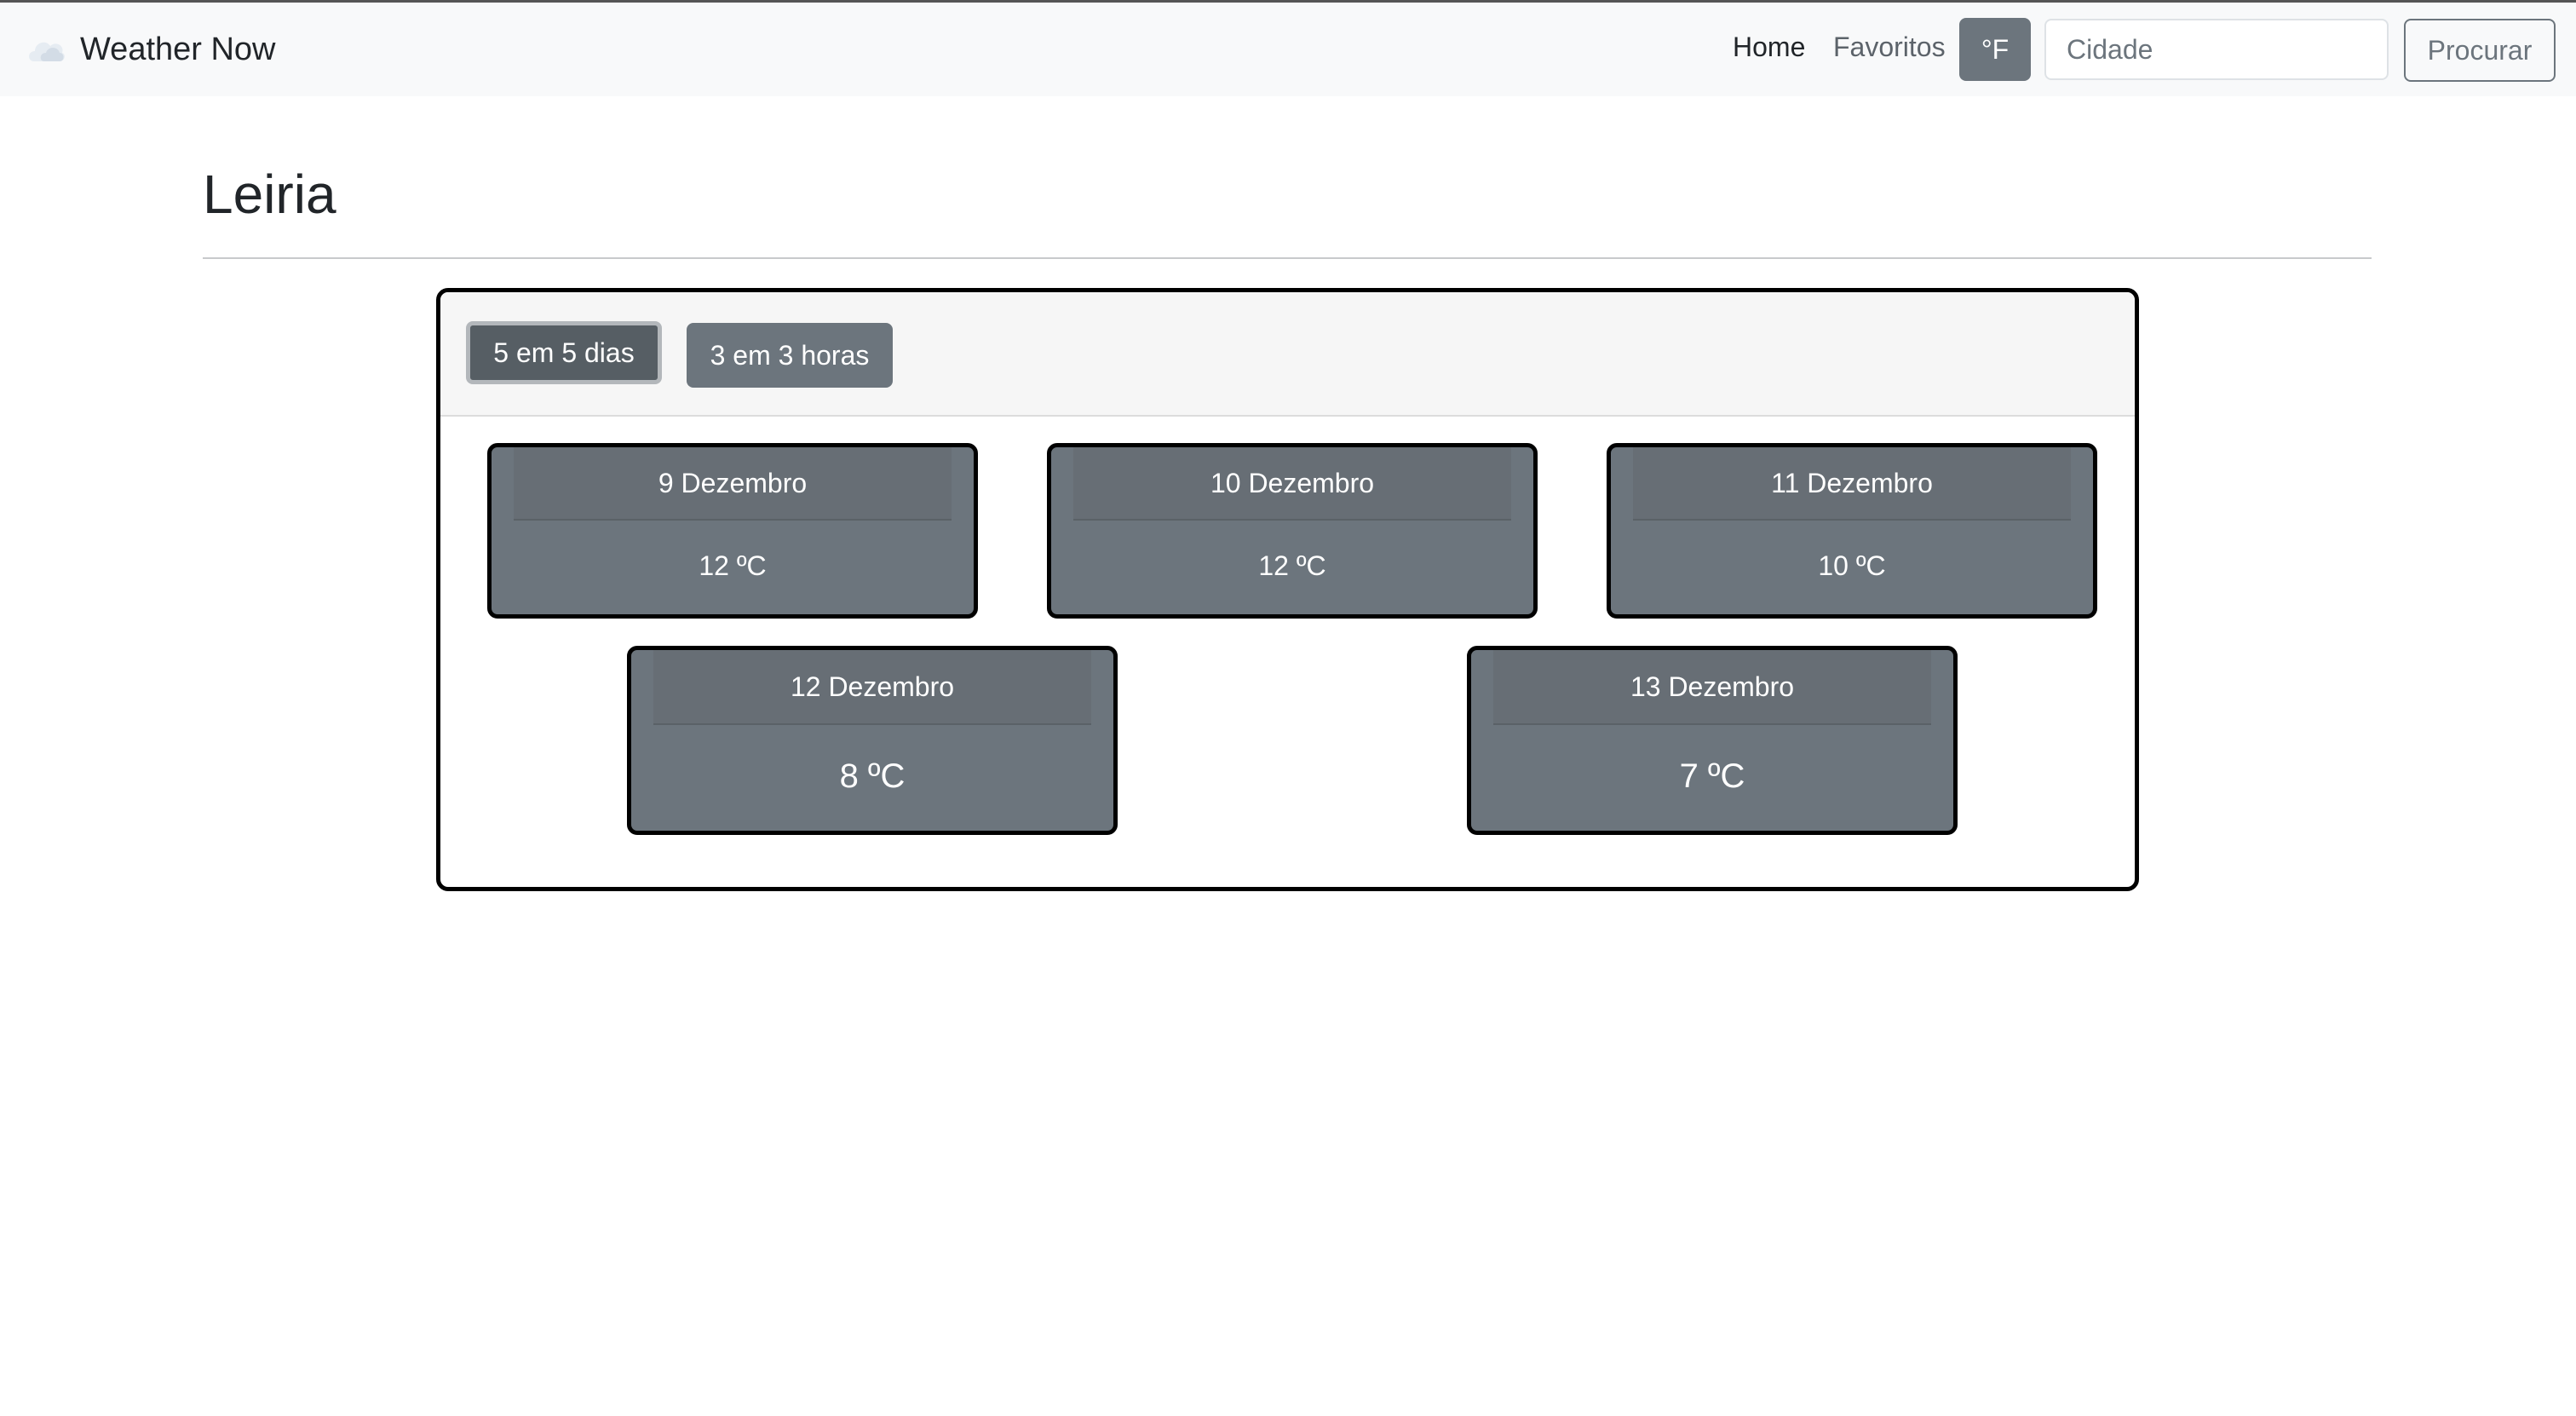 The height and width of the screenshot is (1416, 2576). Describe the element at coordinates (2480, 50) in the screenshot. I see `search-button: Procurar` at that location.